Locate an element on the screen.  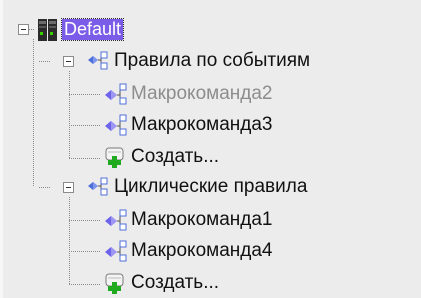
tree-line-group1-children is located at coordinates (69, 114).